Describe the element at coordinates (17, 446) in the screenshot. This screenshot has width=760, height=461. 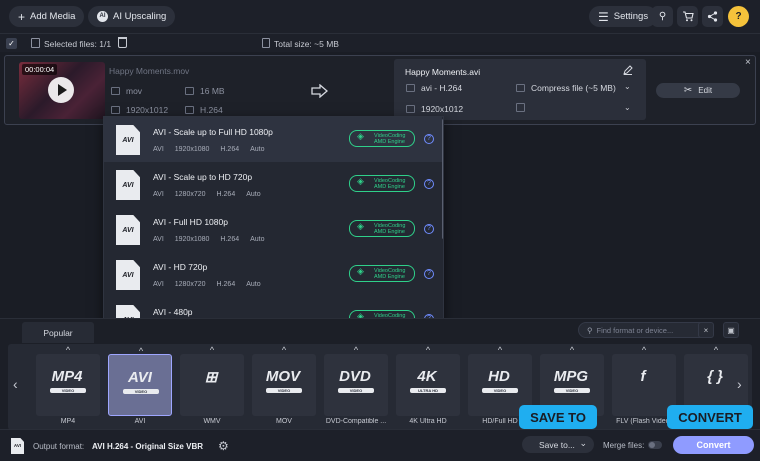
I see `output-format-file-icon: AVI` at that location.